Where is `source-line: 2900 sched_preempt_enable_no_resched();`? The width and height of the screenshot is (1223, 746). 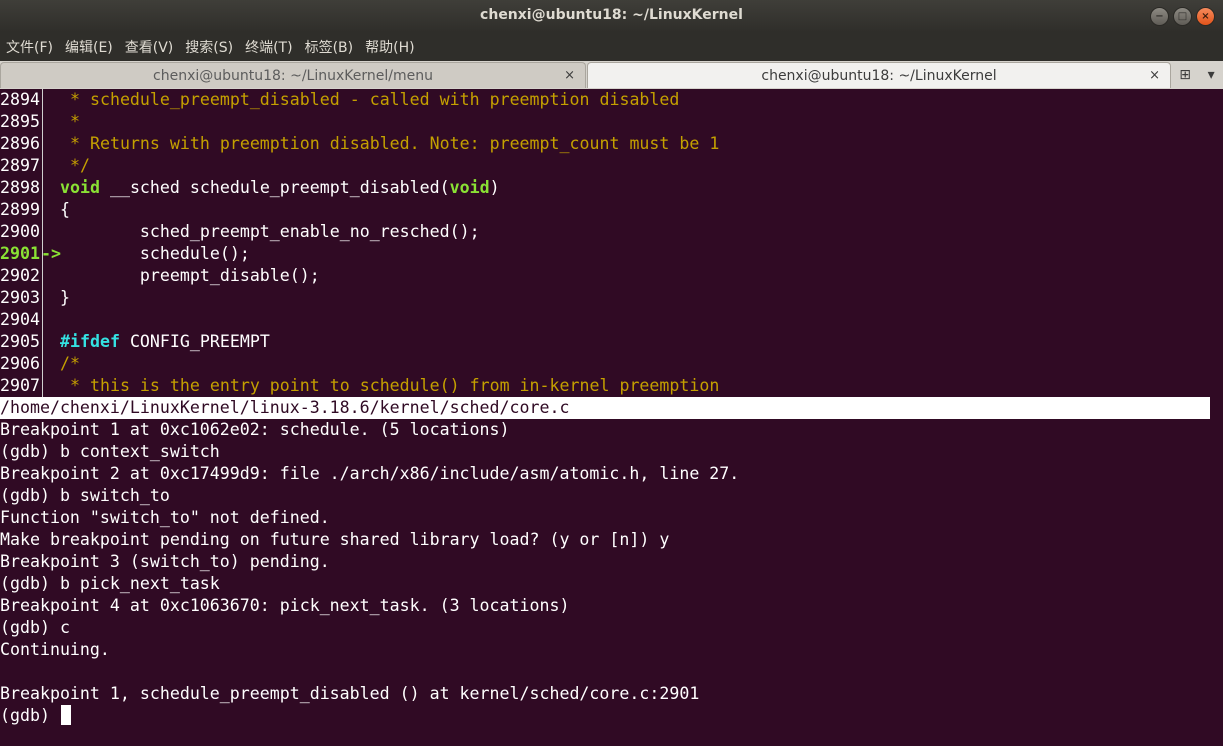 source-line: 2900 sched_preempt_enable_no_resched(); is located at coordinates (611, 232).